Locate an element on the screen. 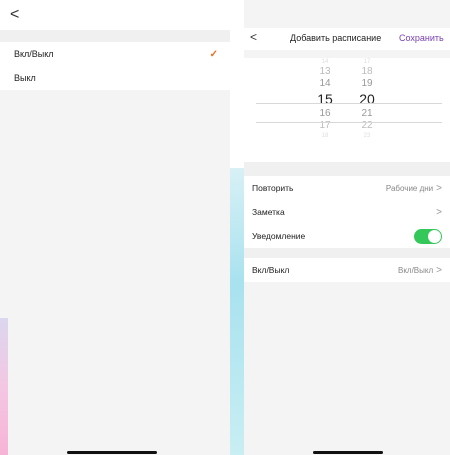  minute-value-selected: 20 is located at coordinates (367, 99).